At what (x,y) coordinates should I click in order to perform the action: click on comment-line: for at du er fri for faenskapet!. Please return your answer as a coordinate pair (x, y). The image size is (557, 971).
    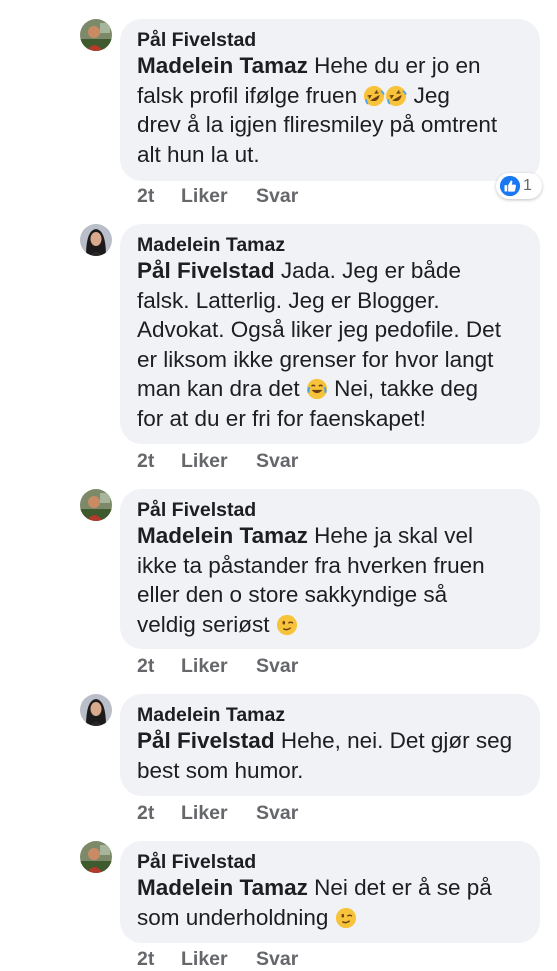
    Looking at the image, I should click on (281, 418).